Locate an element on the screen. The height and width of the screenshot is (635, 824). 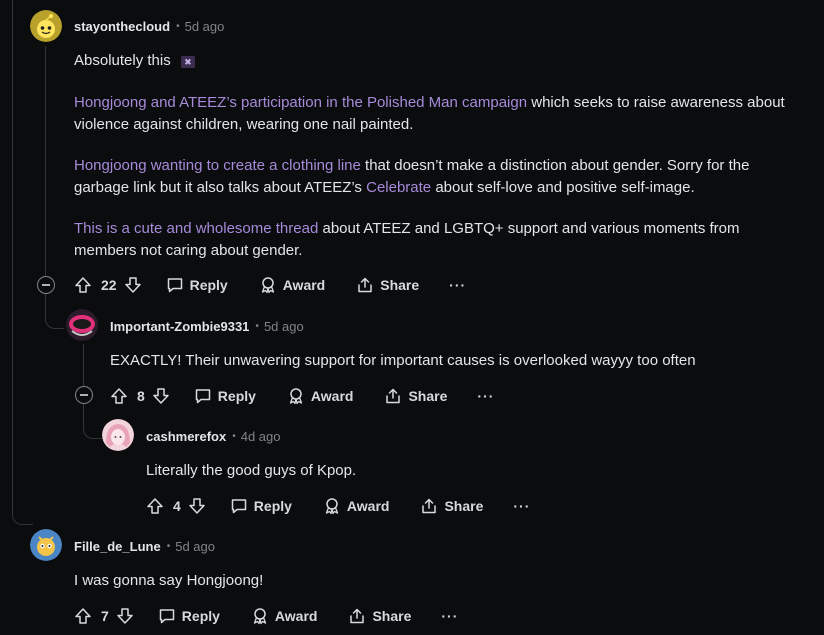
comment-actions: 4 Reply Award Share ··· is located at coordinates (338, 506).